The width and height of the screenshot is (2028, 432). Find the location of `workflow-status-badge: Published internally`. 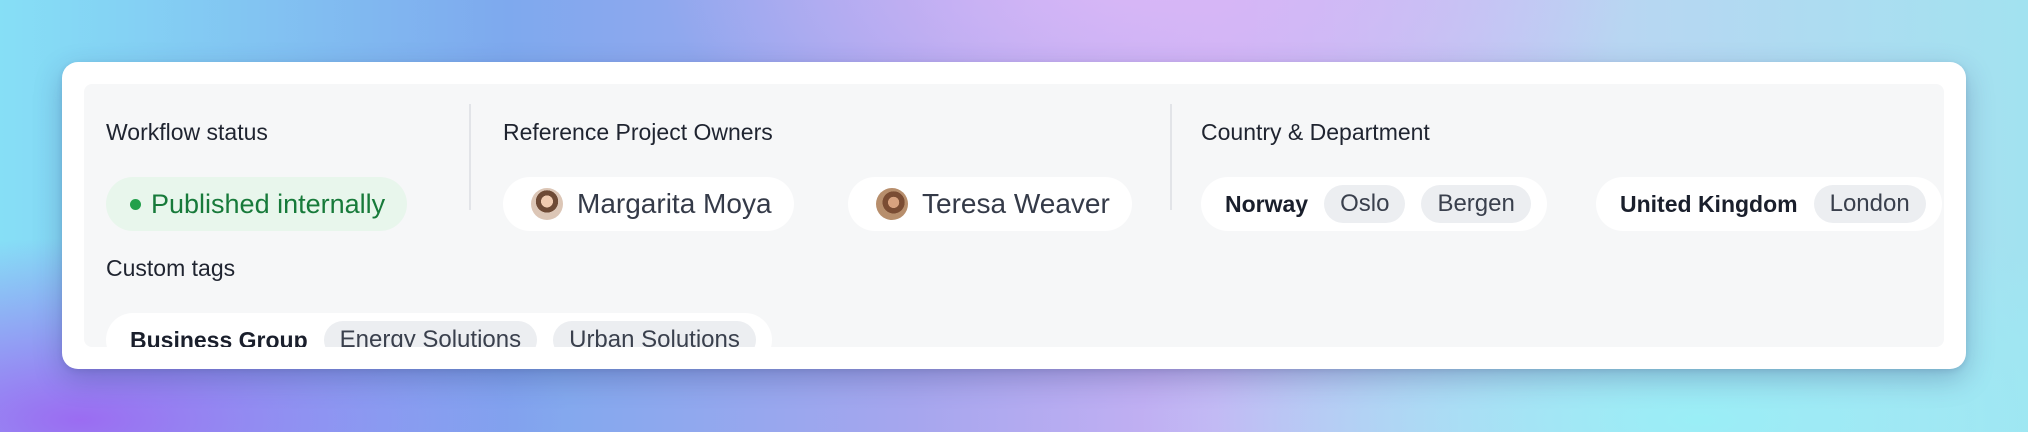

workflow-status-badge: Published internally is located at coordinates (257, 204).